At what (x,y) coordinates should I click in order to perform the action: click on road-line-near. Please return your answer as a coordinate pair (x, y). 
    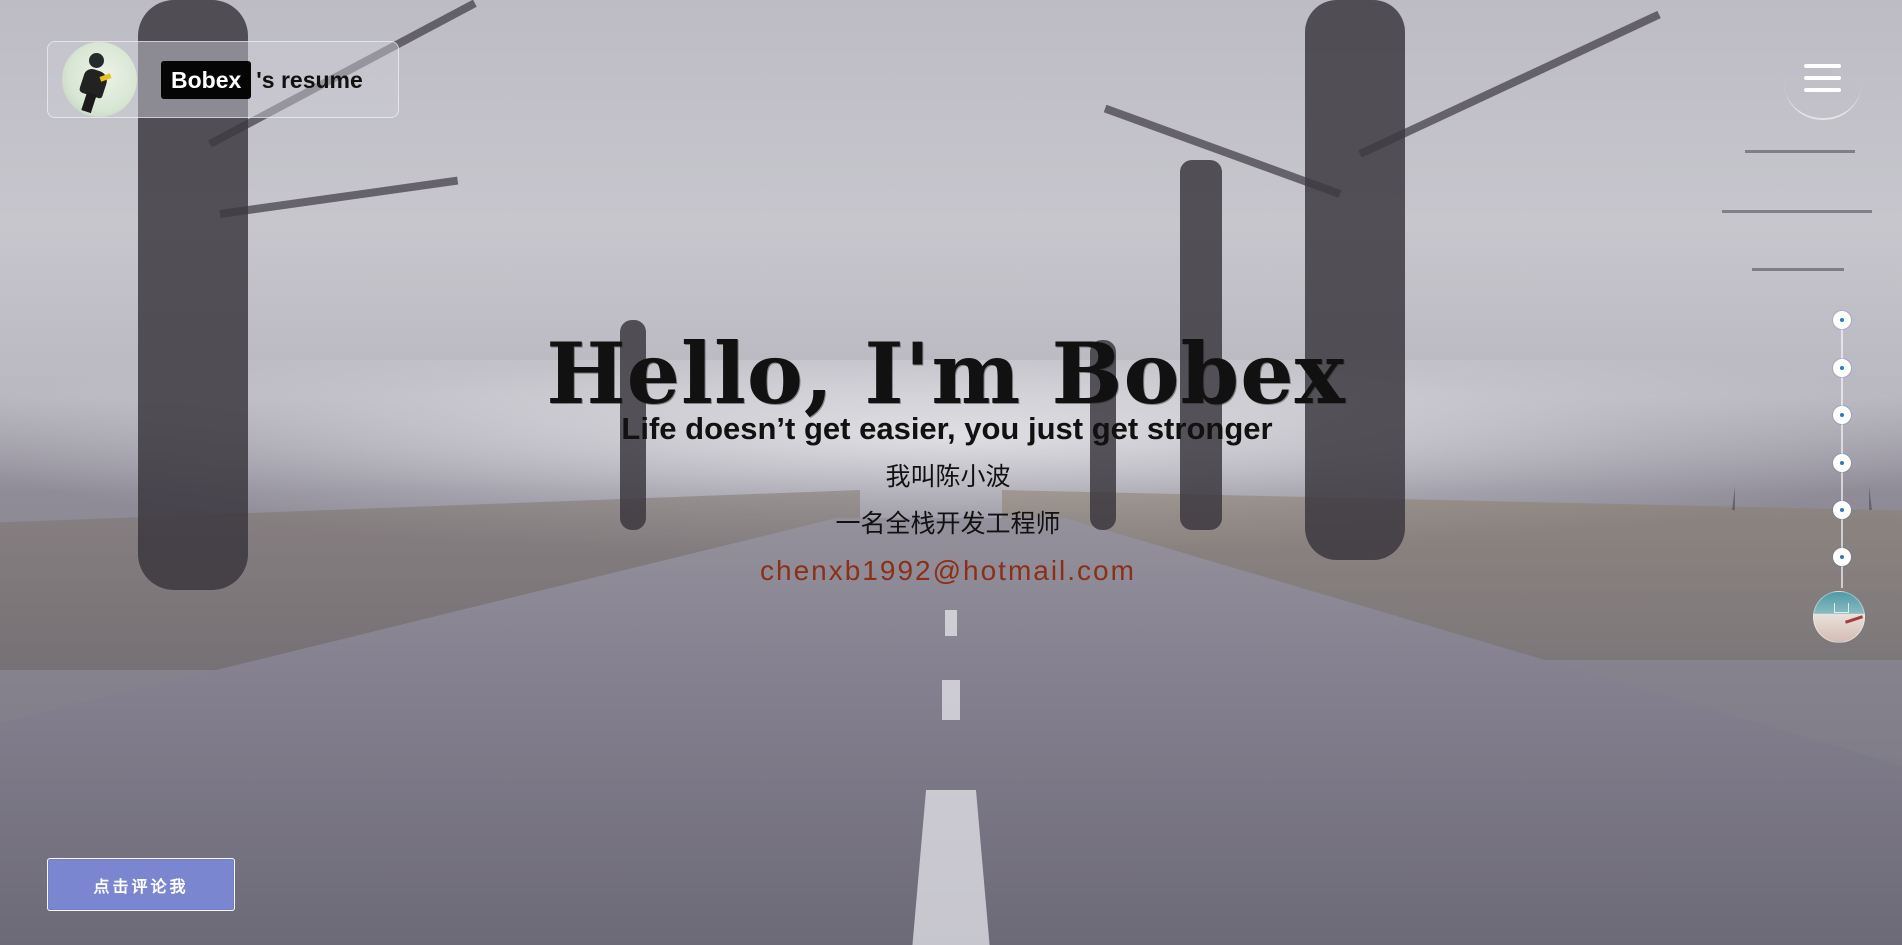
    Looking at the image, I should click on (951, 867).